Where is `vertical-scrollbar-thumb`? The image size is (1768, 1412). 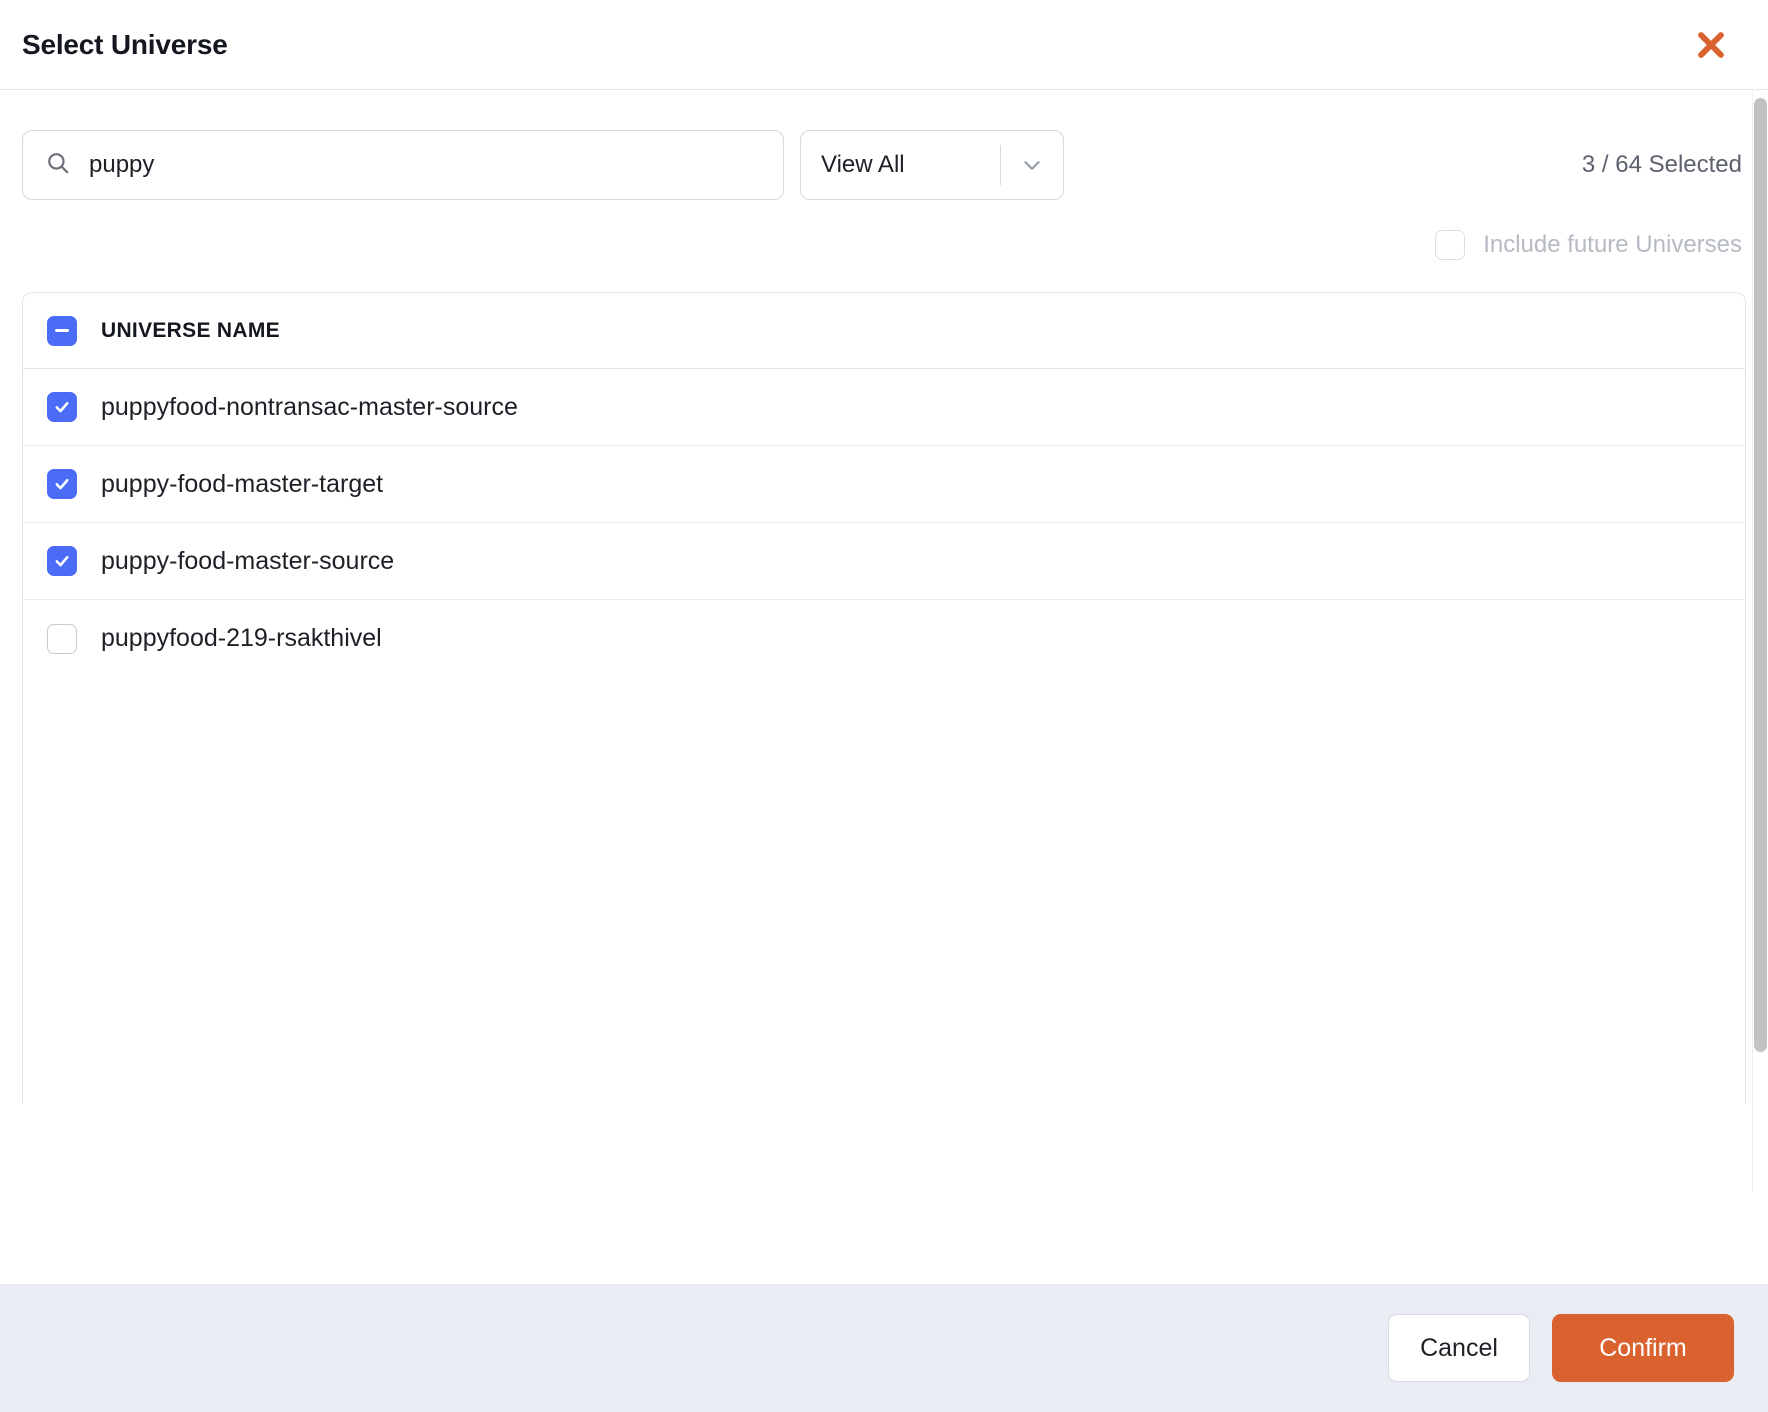
vertical-scrollbar-thumb is located at coordinates (1760, 575).